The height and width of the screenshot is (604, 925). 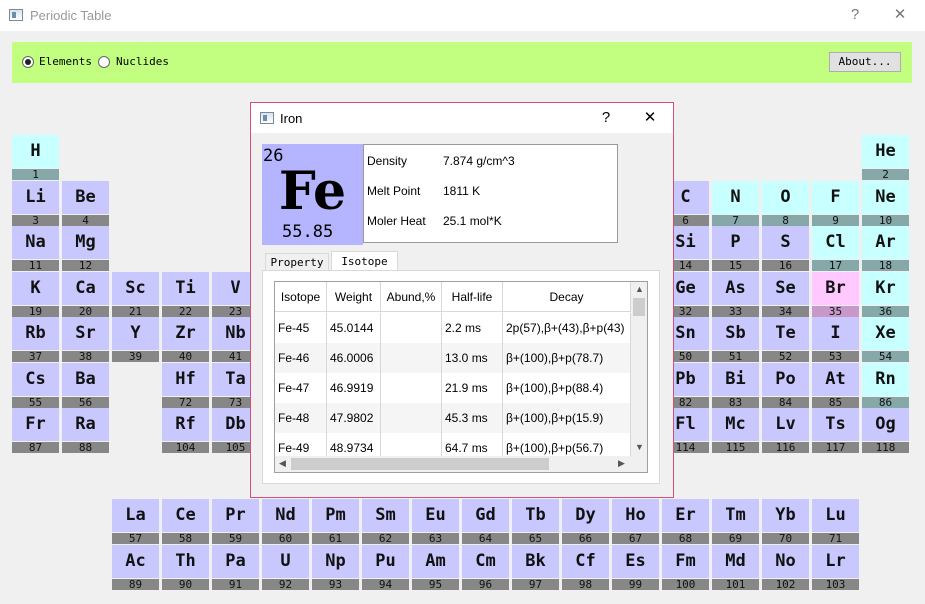 What do you see at coordinates (185, 430) in the screenshot?
I see `element-cell-rf: Rf 104` at bounding box center [185, 430].